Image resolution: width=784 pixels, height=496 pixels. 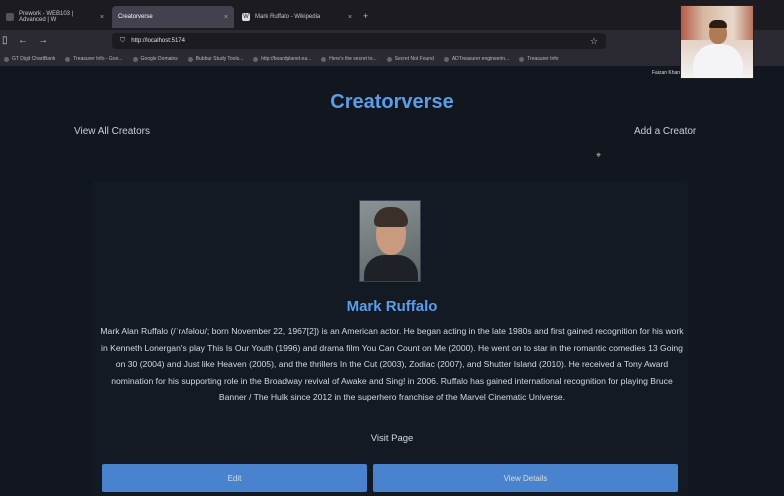 What do you see at coordinates (717, 42) in the screenshot?
I see `webcam-overlay` at bounding box center [717, 42].